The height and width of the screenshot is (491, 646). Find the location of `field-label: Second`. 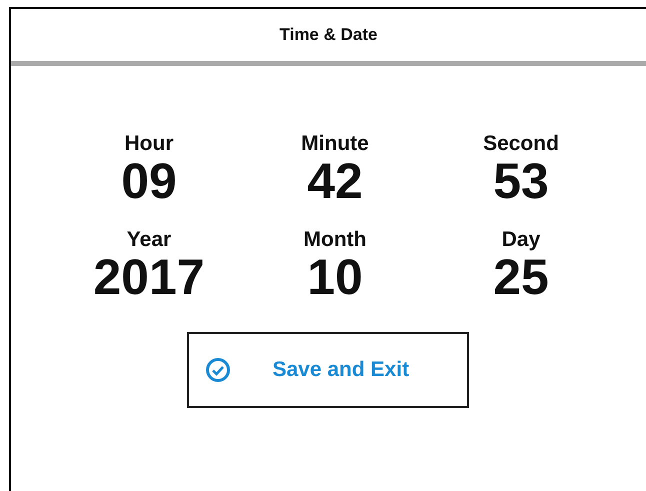

field-label: Second is located at coordinates (521, 144).